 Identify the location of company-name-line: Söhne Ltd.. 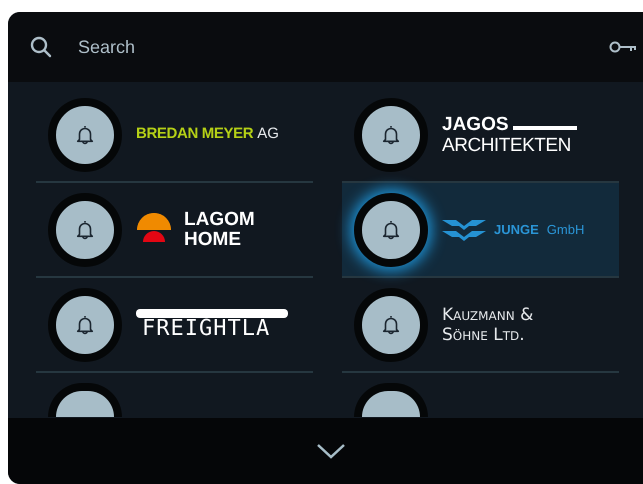
(484, 334).